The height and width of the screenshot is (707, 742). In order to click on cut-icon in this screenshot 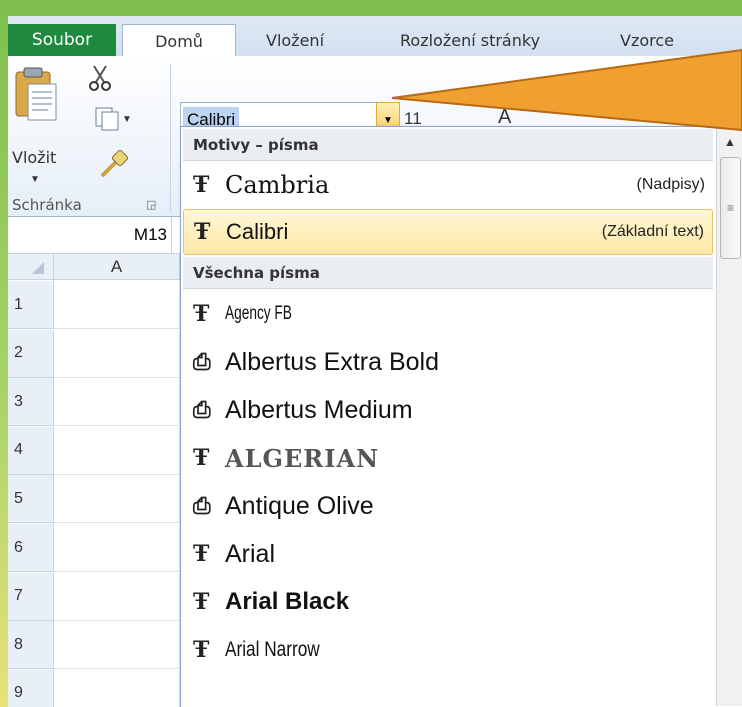, I will do `click(100, 78)`.